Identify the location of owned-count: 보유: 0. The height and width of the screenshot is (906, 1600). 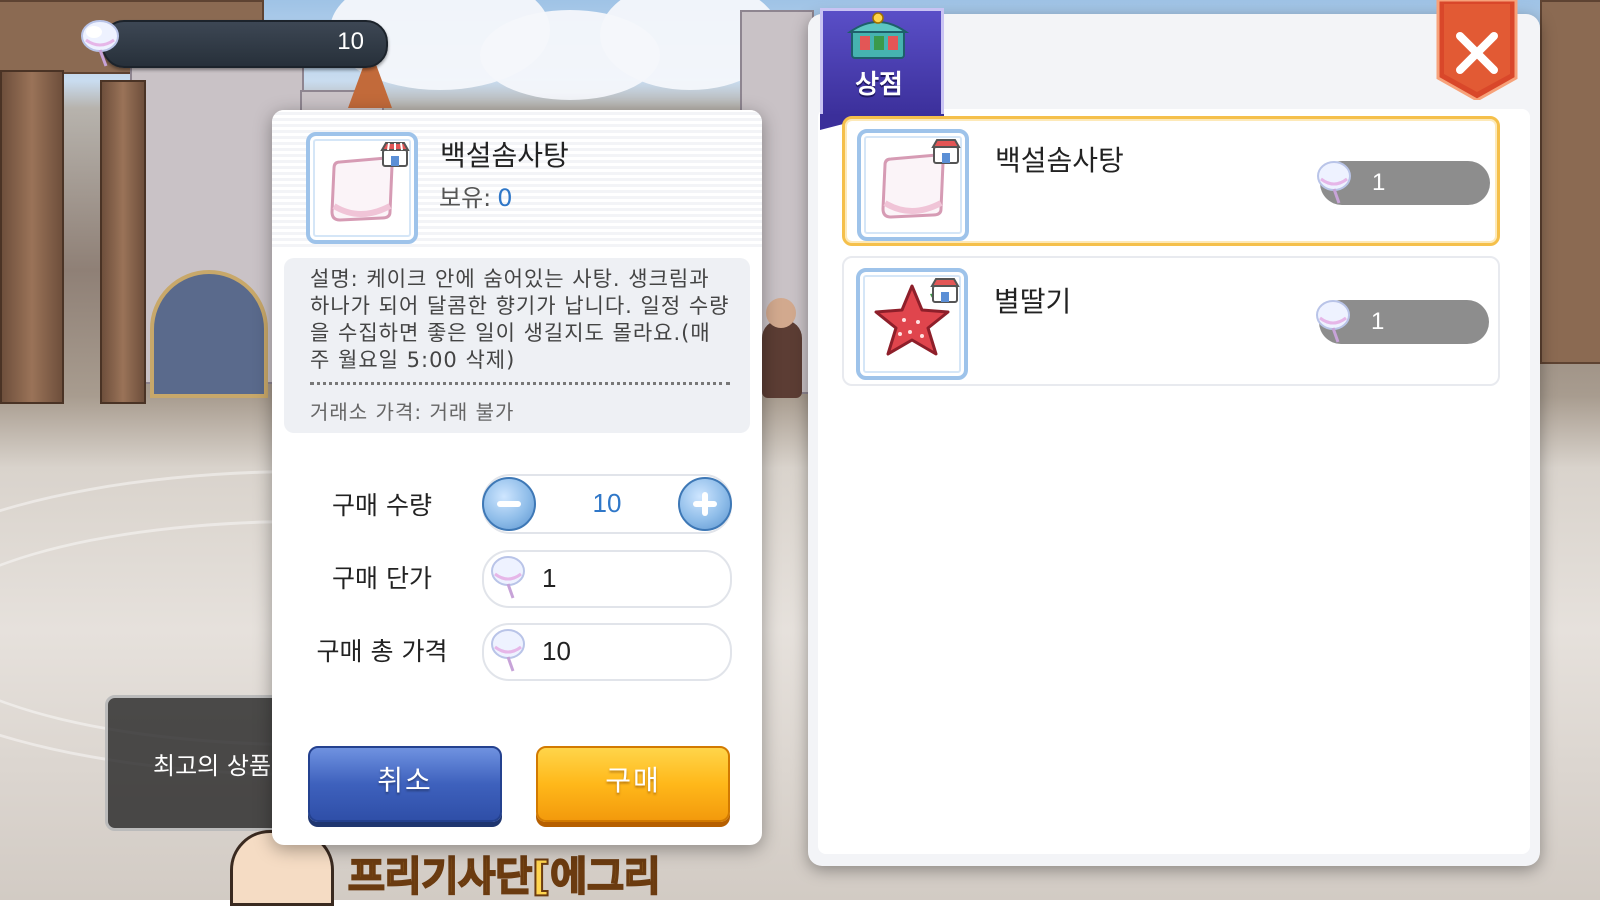
(476, 195).